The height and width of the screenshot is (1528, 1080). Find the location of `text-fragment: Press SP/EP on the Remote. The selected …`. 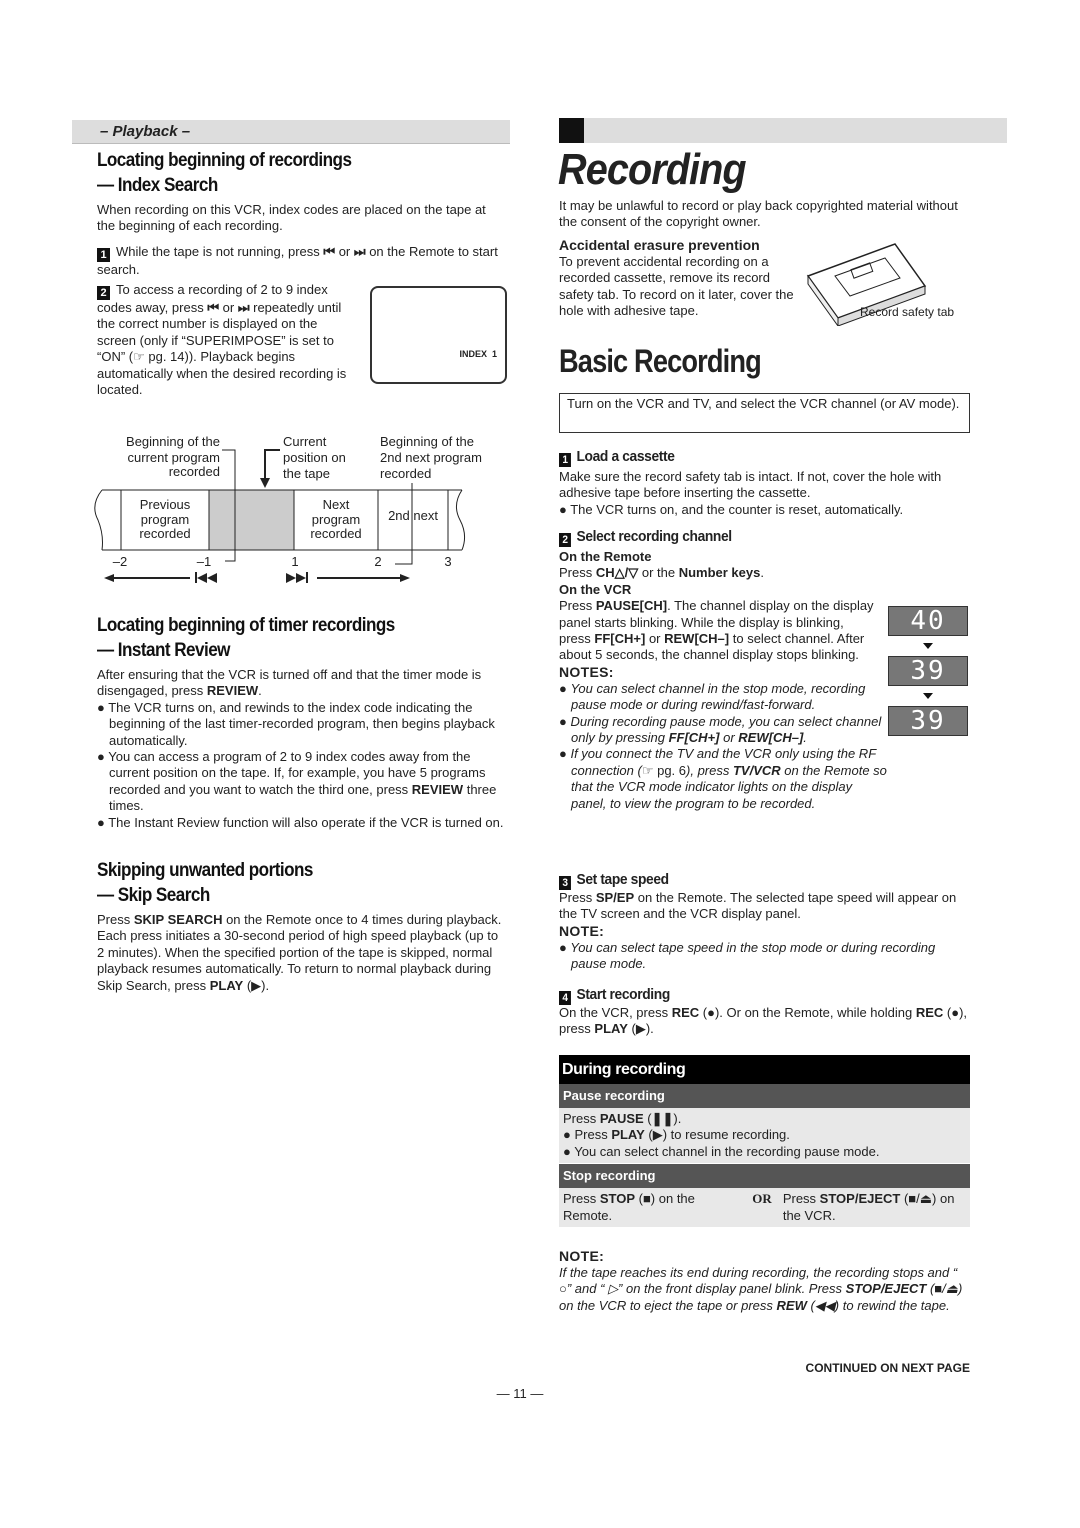

text-fragment: Press SP/EP on the Remote. The selected … is located at coordinates (758, 906).